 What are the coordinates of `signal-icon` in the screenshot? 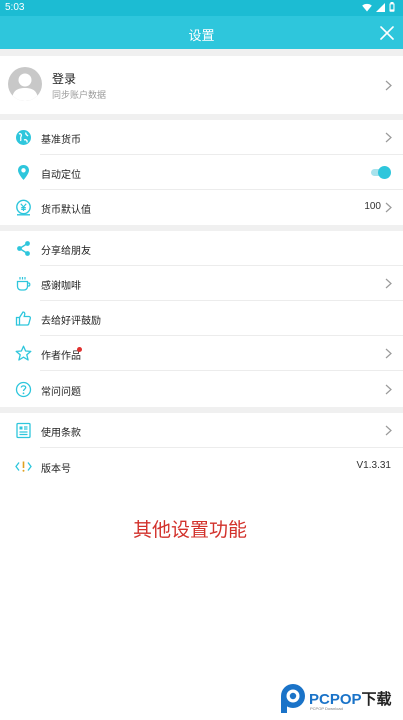 It's located at (380, 7).